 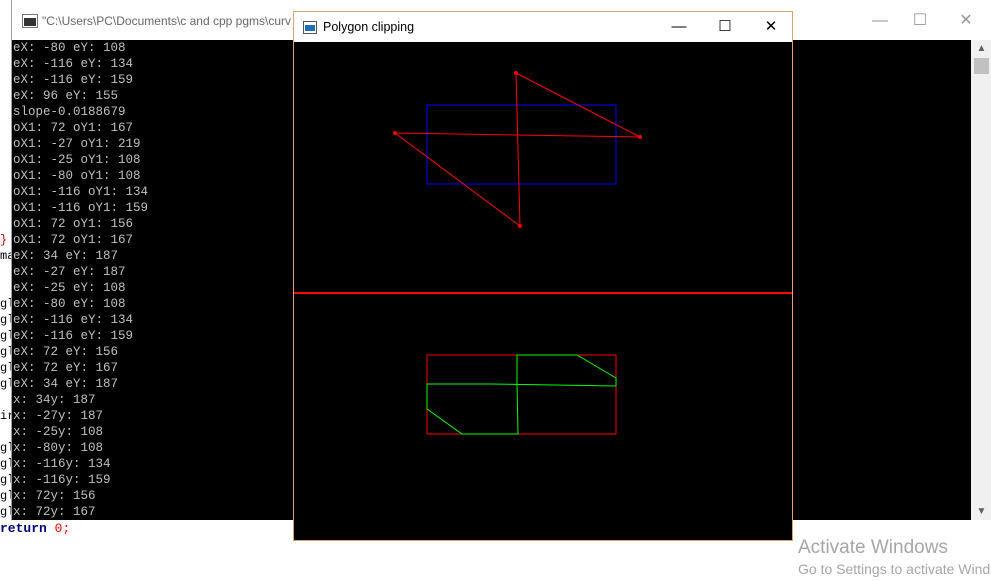 I want to click on scroll-up-icon: ▲, so click(x=981, y=48).